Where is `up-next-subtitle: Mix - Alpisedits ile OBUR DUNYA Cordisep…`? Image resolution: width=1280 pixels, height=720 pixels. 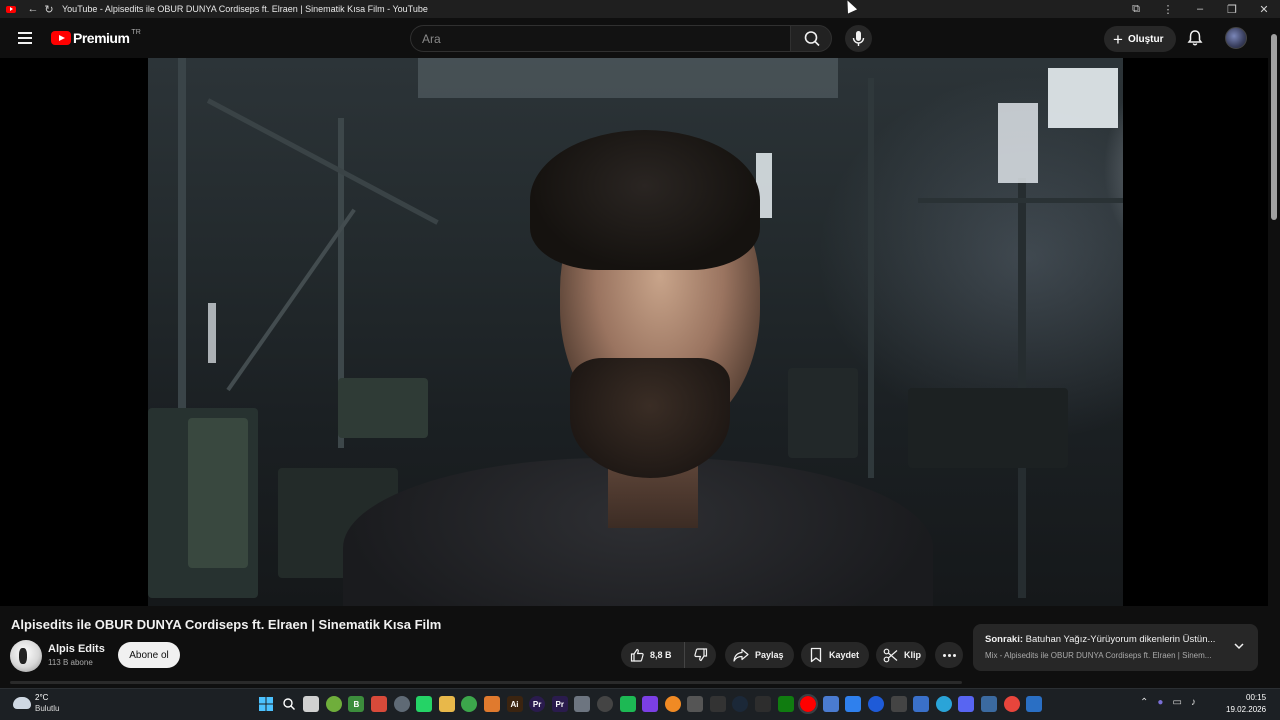
up-next-subtitle: Mix - Alpisedits ile OBUR DUNYA Cordisep… is located at coordinates (1098, 655).